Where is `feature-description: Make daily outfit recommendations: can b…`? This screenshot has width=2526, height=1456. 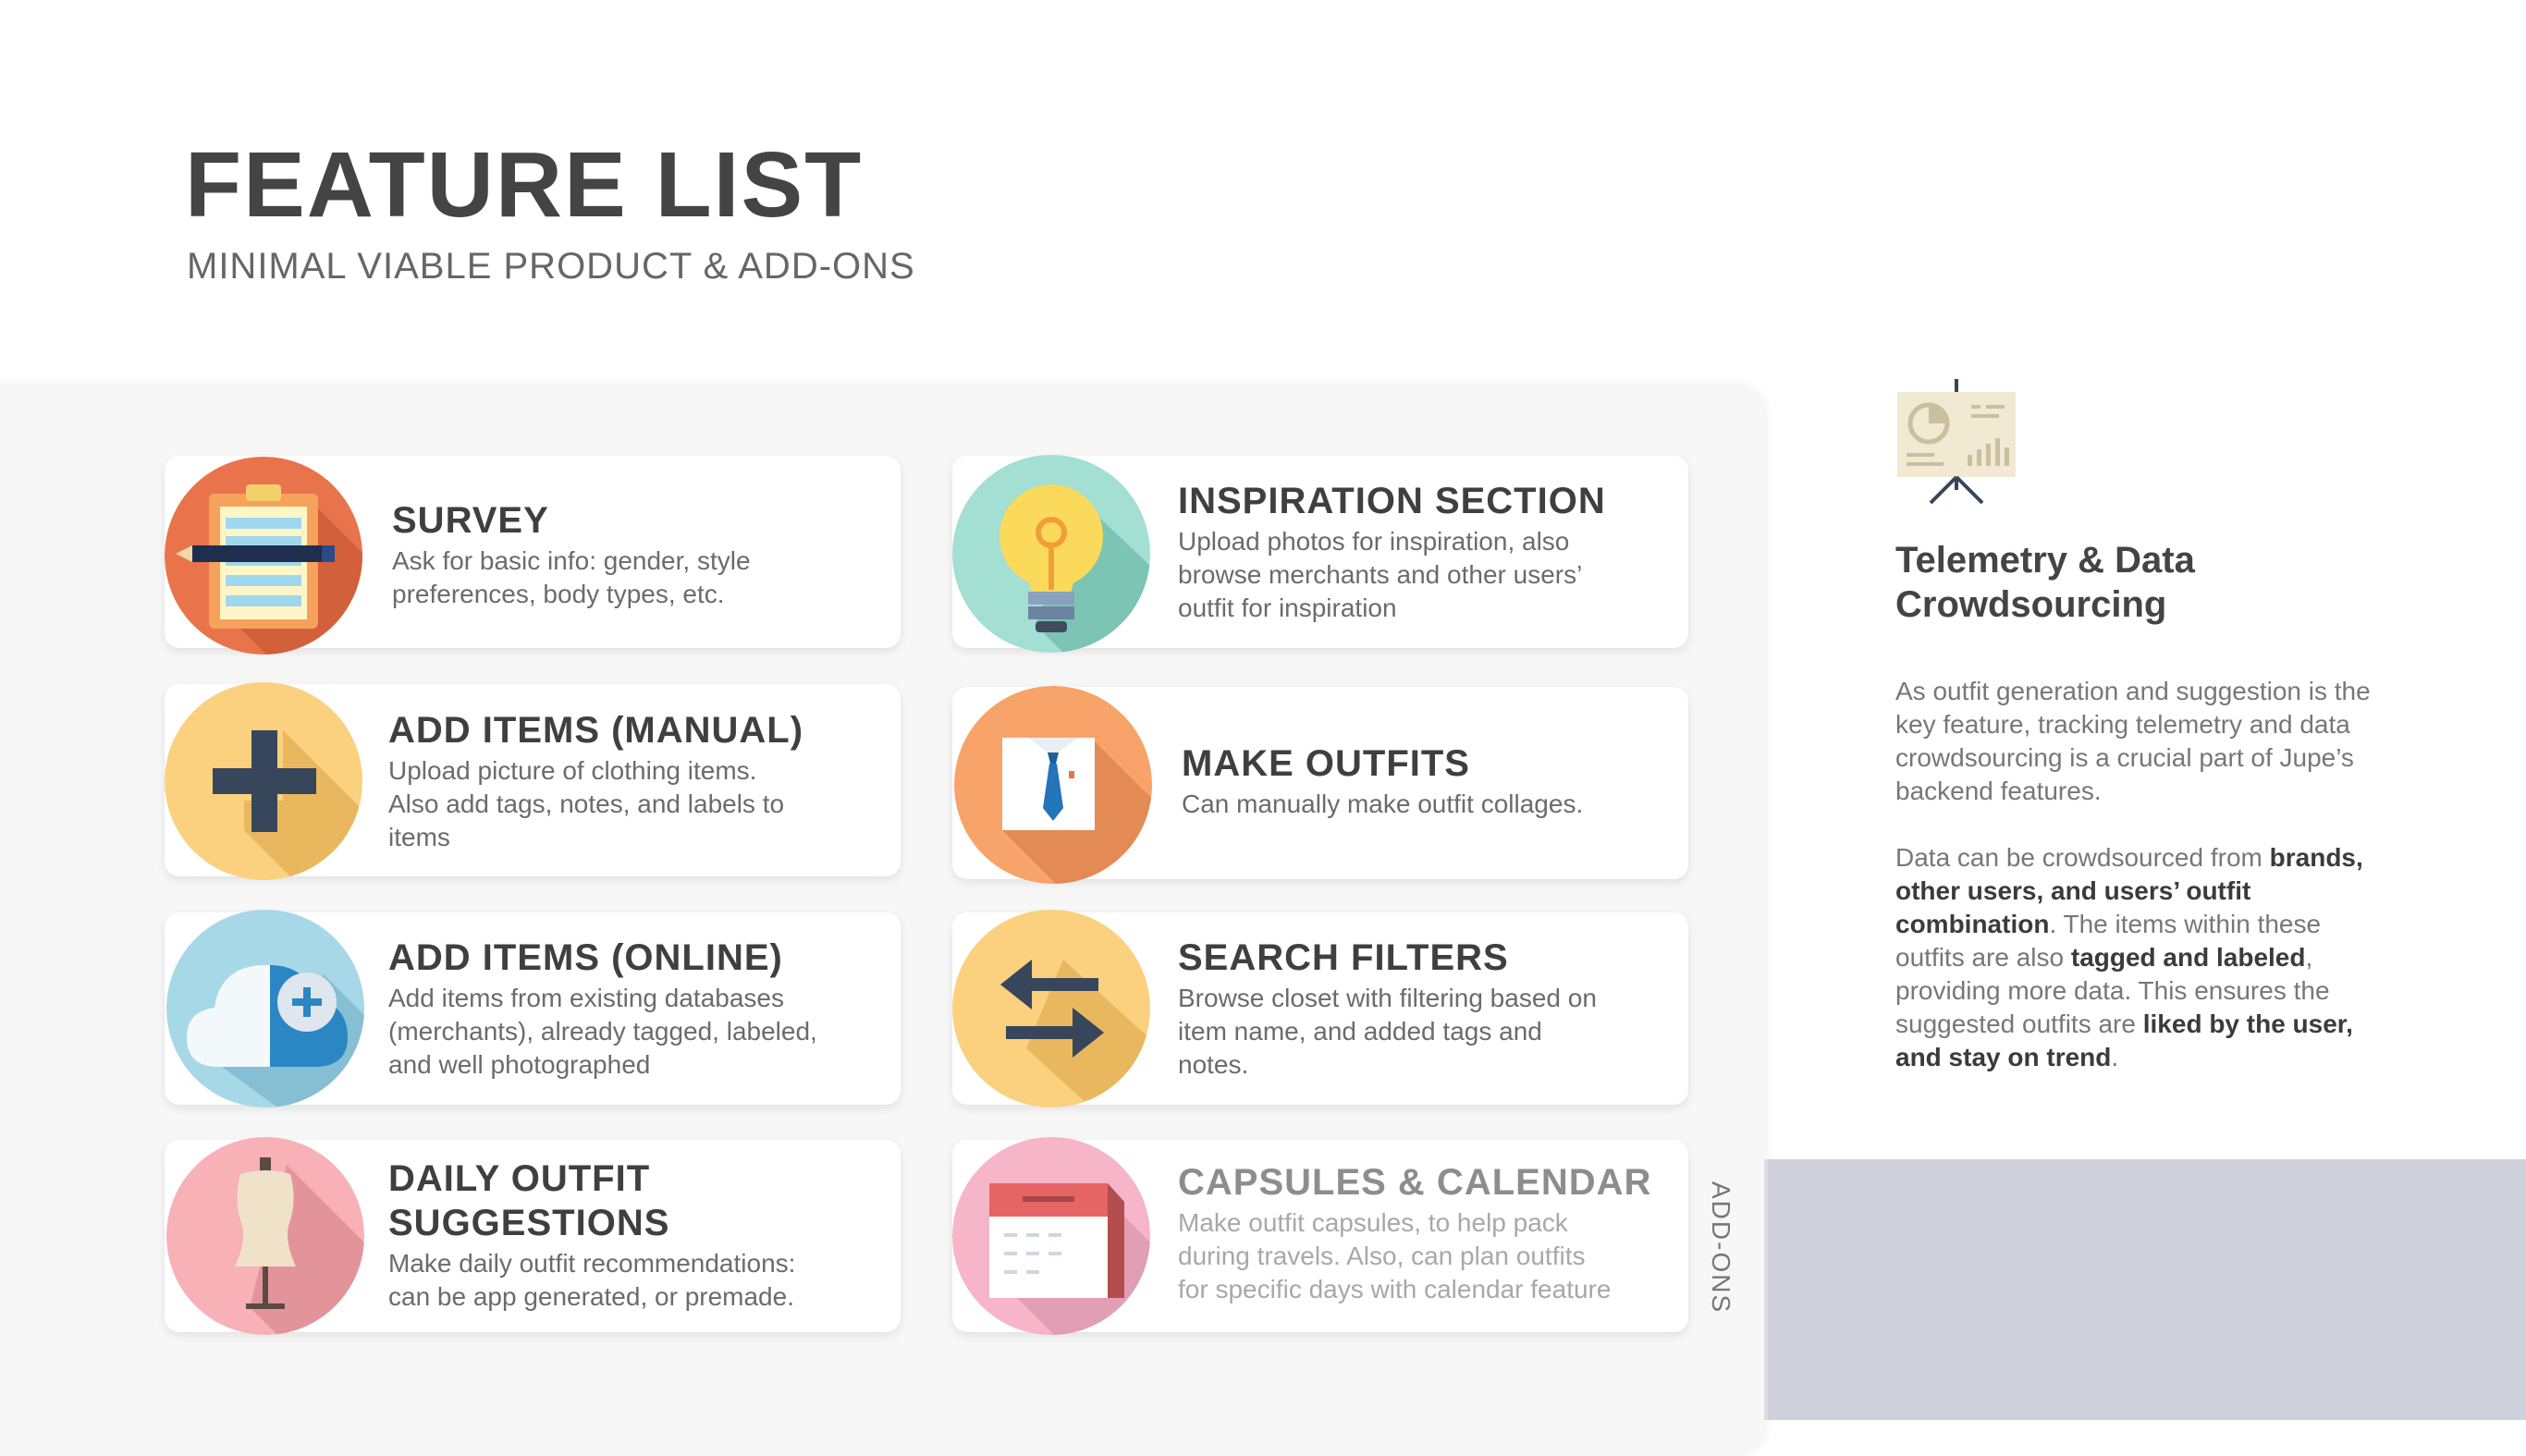 feature-description: Make daily outfit recommendations: can b… is located at coordinates (592, 1280).